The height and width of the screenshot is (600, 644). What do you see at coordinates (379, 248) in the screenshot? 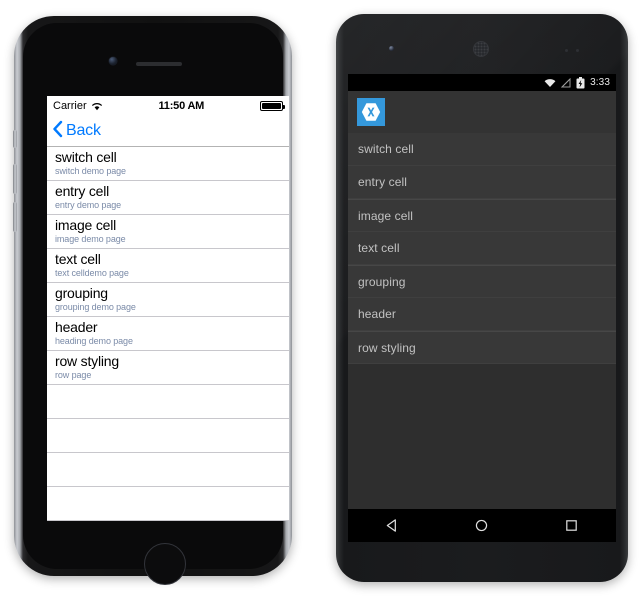
I see `android-item-label: text cell` at bounding box center [379, 248].